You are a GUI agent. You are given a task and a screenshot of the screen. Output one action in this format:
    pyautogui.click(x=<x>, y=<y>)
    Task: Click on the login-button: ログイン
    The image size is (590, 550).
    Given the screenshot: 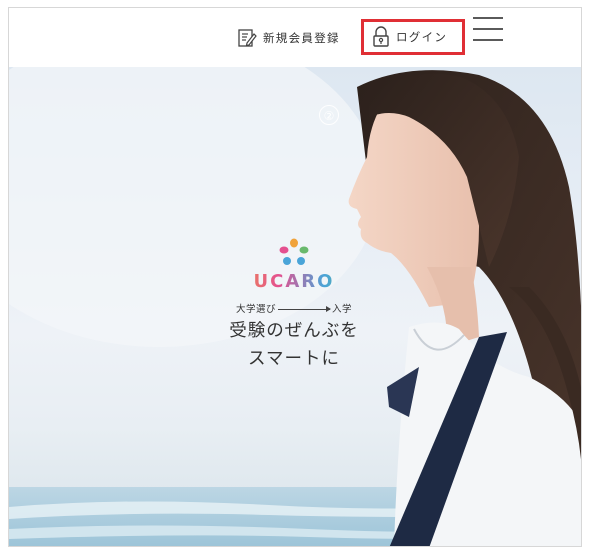 What is the action you would take?
    pyautogui.click(x=413, y=37)
    